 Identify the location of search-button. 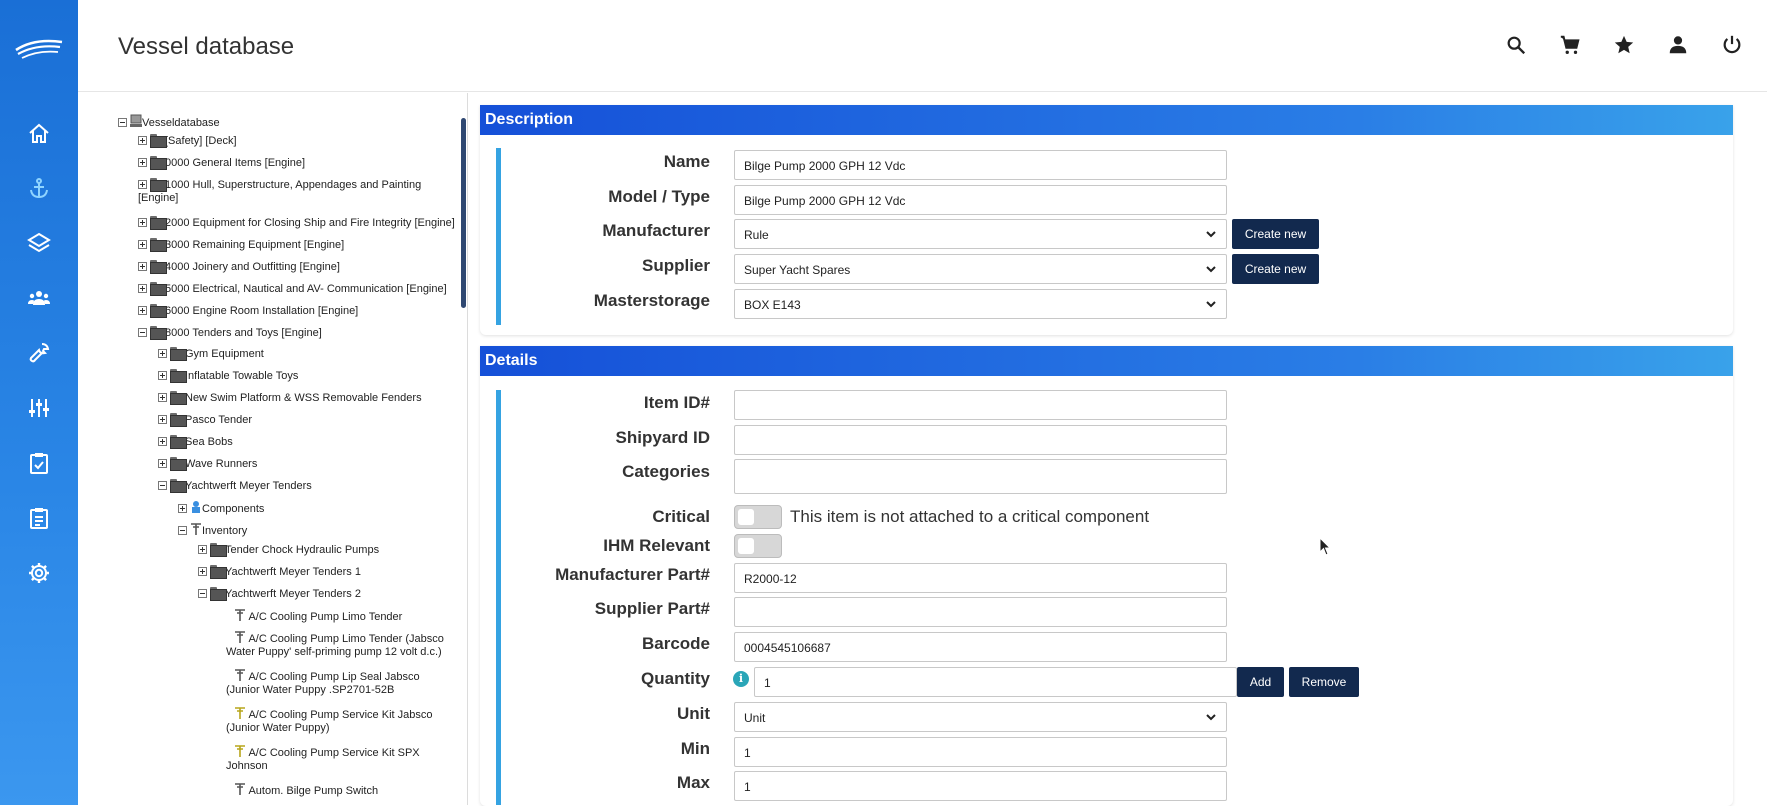
(1516, 45).